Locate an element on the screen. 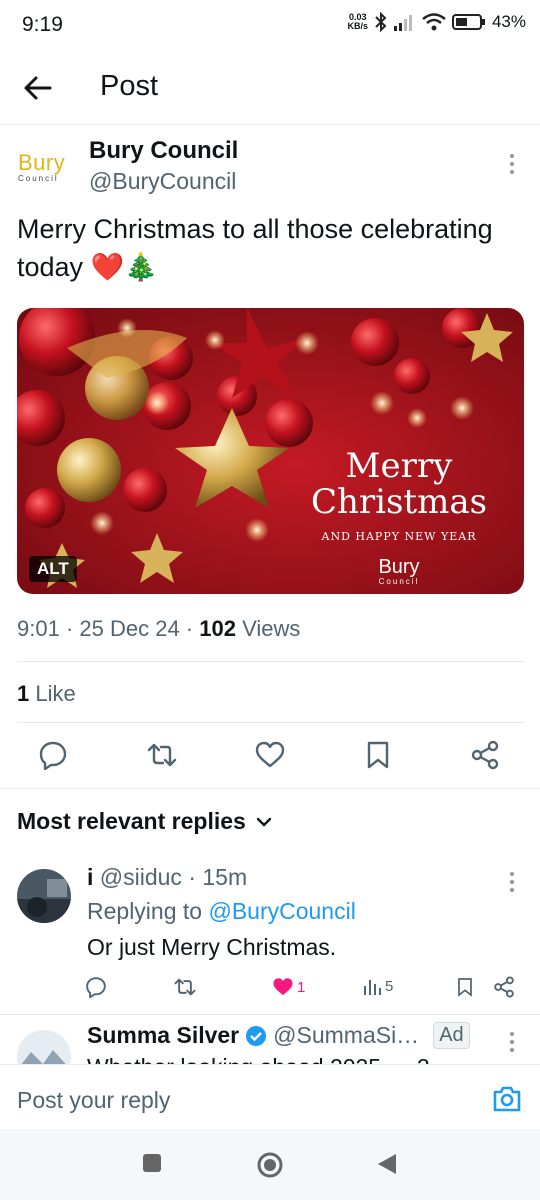  camera-icon is located at coordinates (507, 1099).